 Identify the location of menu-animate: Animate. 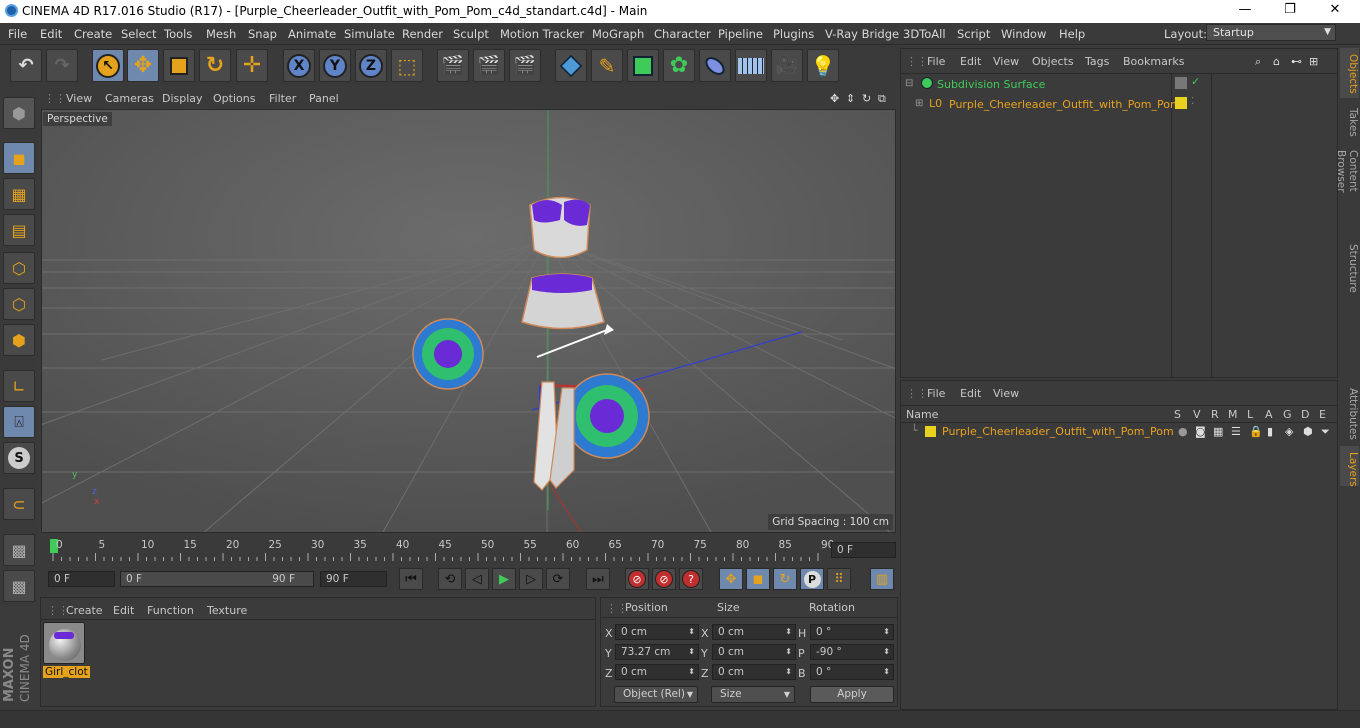
(312, 34).